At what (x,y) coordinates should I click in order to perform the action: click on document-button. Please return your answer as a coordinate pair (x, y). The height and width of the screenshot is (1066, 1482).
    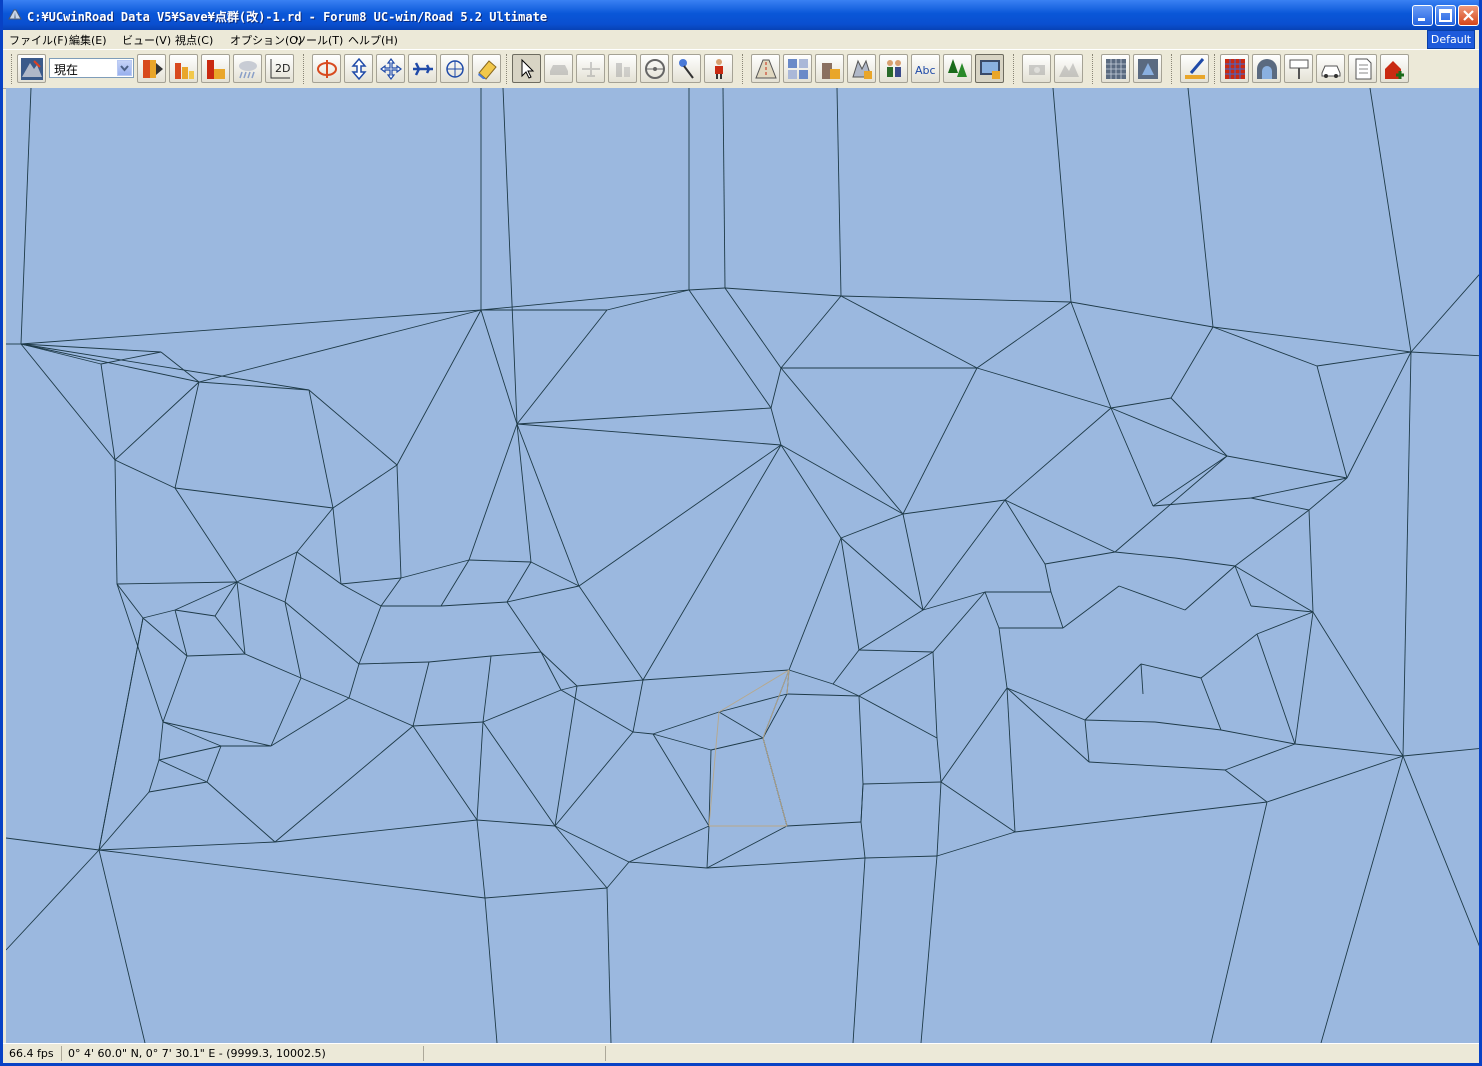
    Looking at the image, I should click on (1362, 68).